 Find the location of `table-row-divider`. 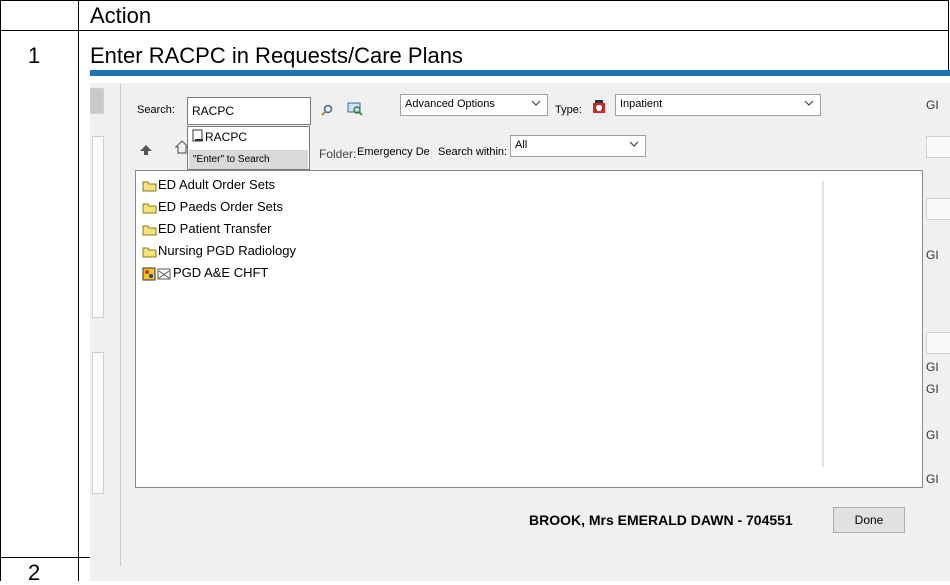

table-row-divider is located at coordinates (474, 30).